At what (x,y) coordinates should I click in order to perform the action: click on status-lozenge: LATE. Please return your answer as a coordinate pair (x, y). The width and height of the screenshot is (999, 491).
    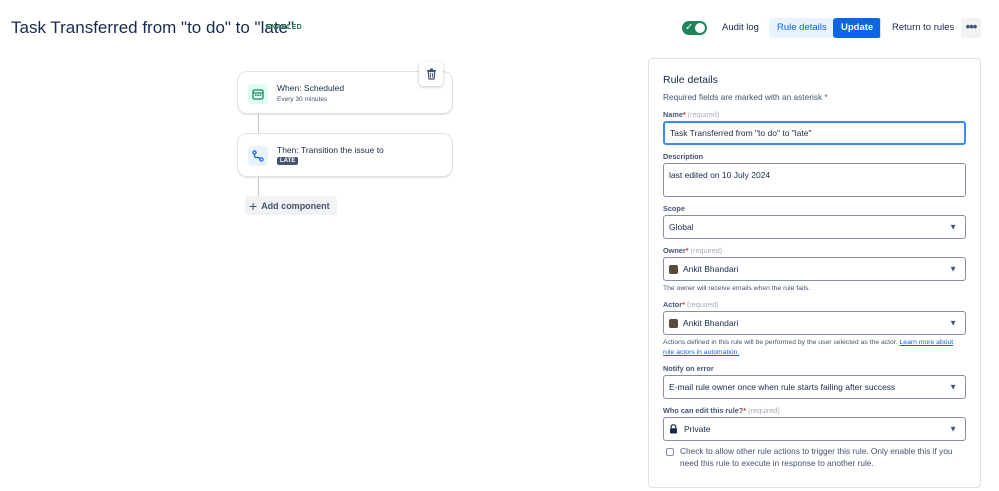
    Looking at the image, I should click on (288, 161).